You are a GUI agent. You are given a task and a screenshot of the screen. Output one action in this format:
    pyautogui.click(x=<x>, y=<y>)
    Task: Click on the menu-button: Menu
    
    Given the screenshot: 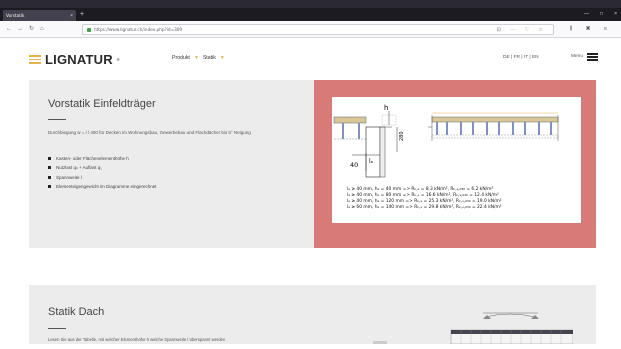 What is the action you would take?
    pyautogui.click(x=584, y=57)
    